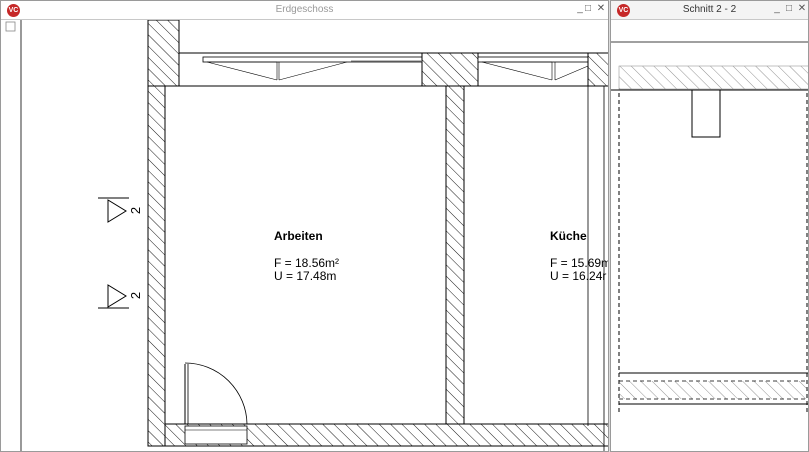  What do you see at coordinates (298, 236) in the screenshot?
I see `room-name-arbeiten: Arbeiten` at bounding box center [298, 236].